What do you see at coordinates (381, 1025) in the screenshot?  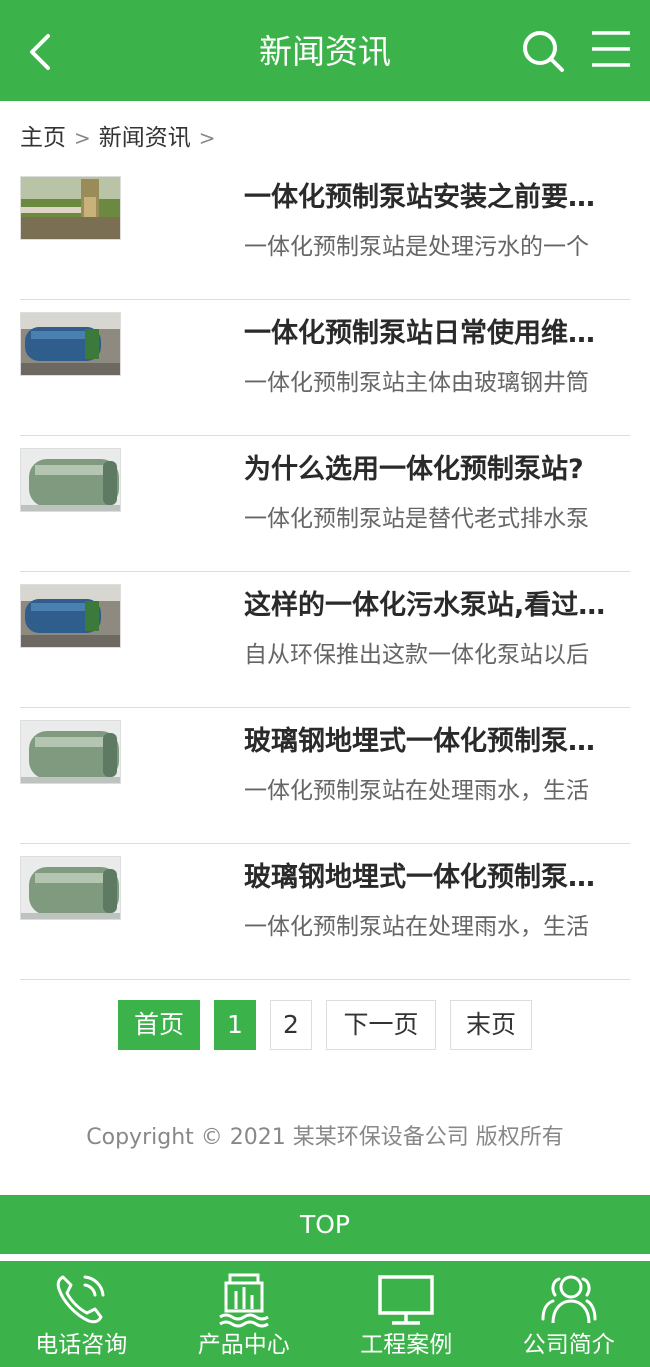 I see `next-page-button: 下一页` at bounding box center [381, 1025].